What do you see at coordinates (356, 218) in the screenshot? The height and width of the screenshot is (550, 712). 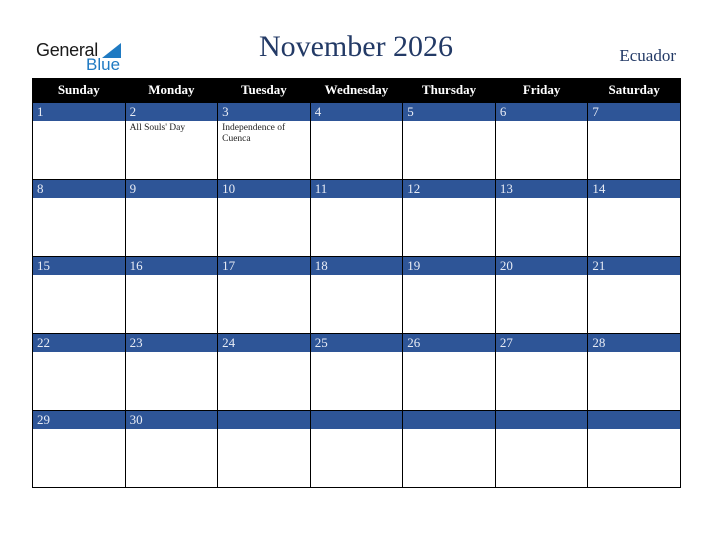 I see `day-cell: 11` at bounding box center [356, 218].